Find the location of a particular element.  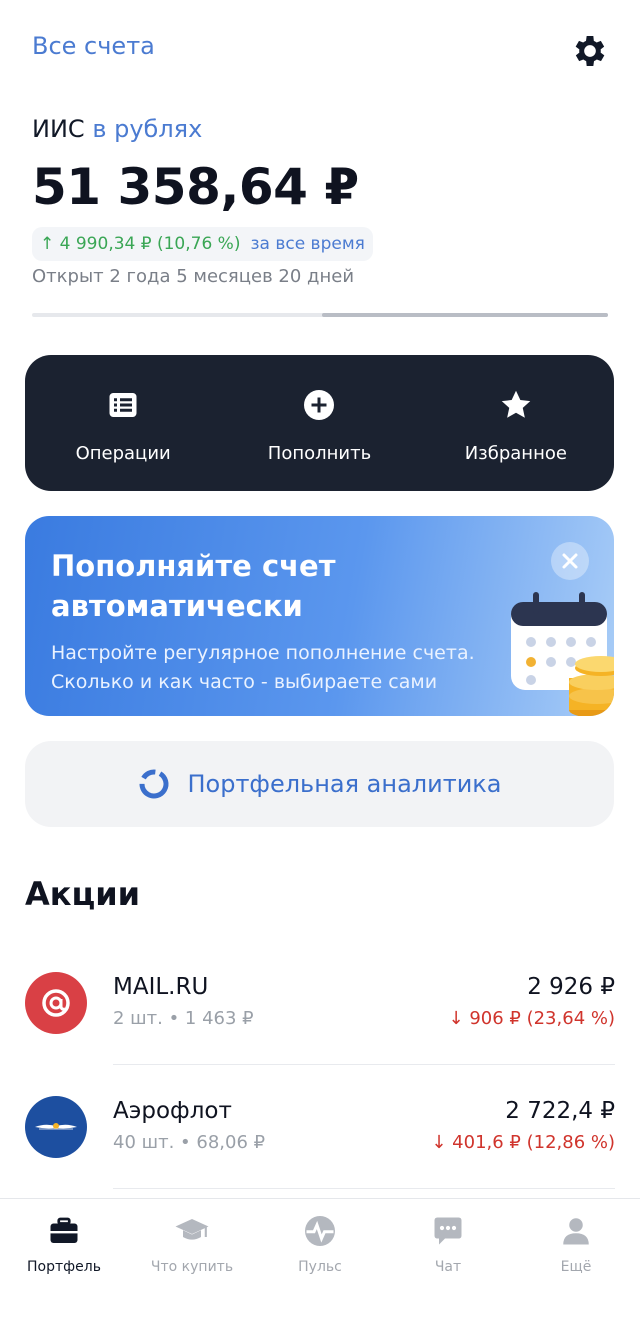

currency-selector: в рублях is located at coordinates (147, 129).